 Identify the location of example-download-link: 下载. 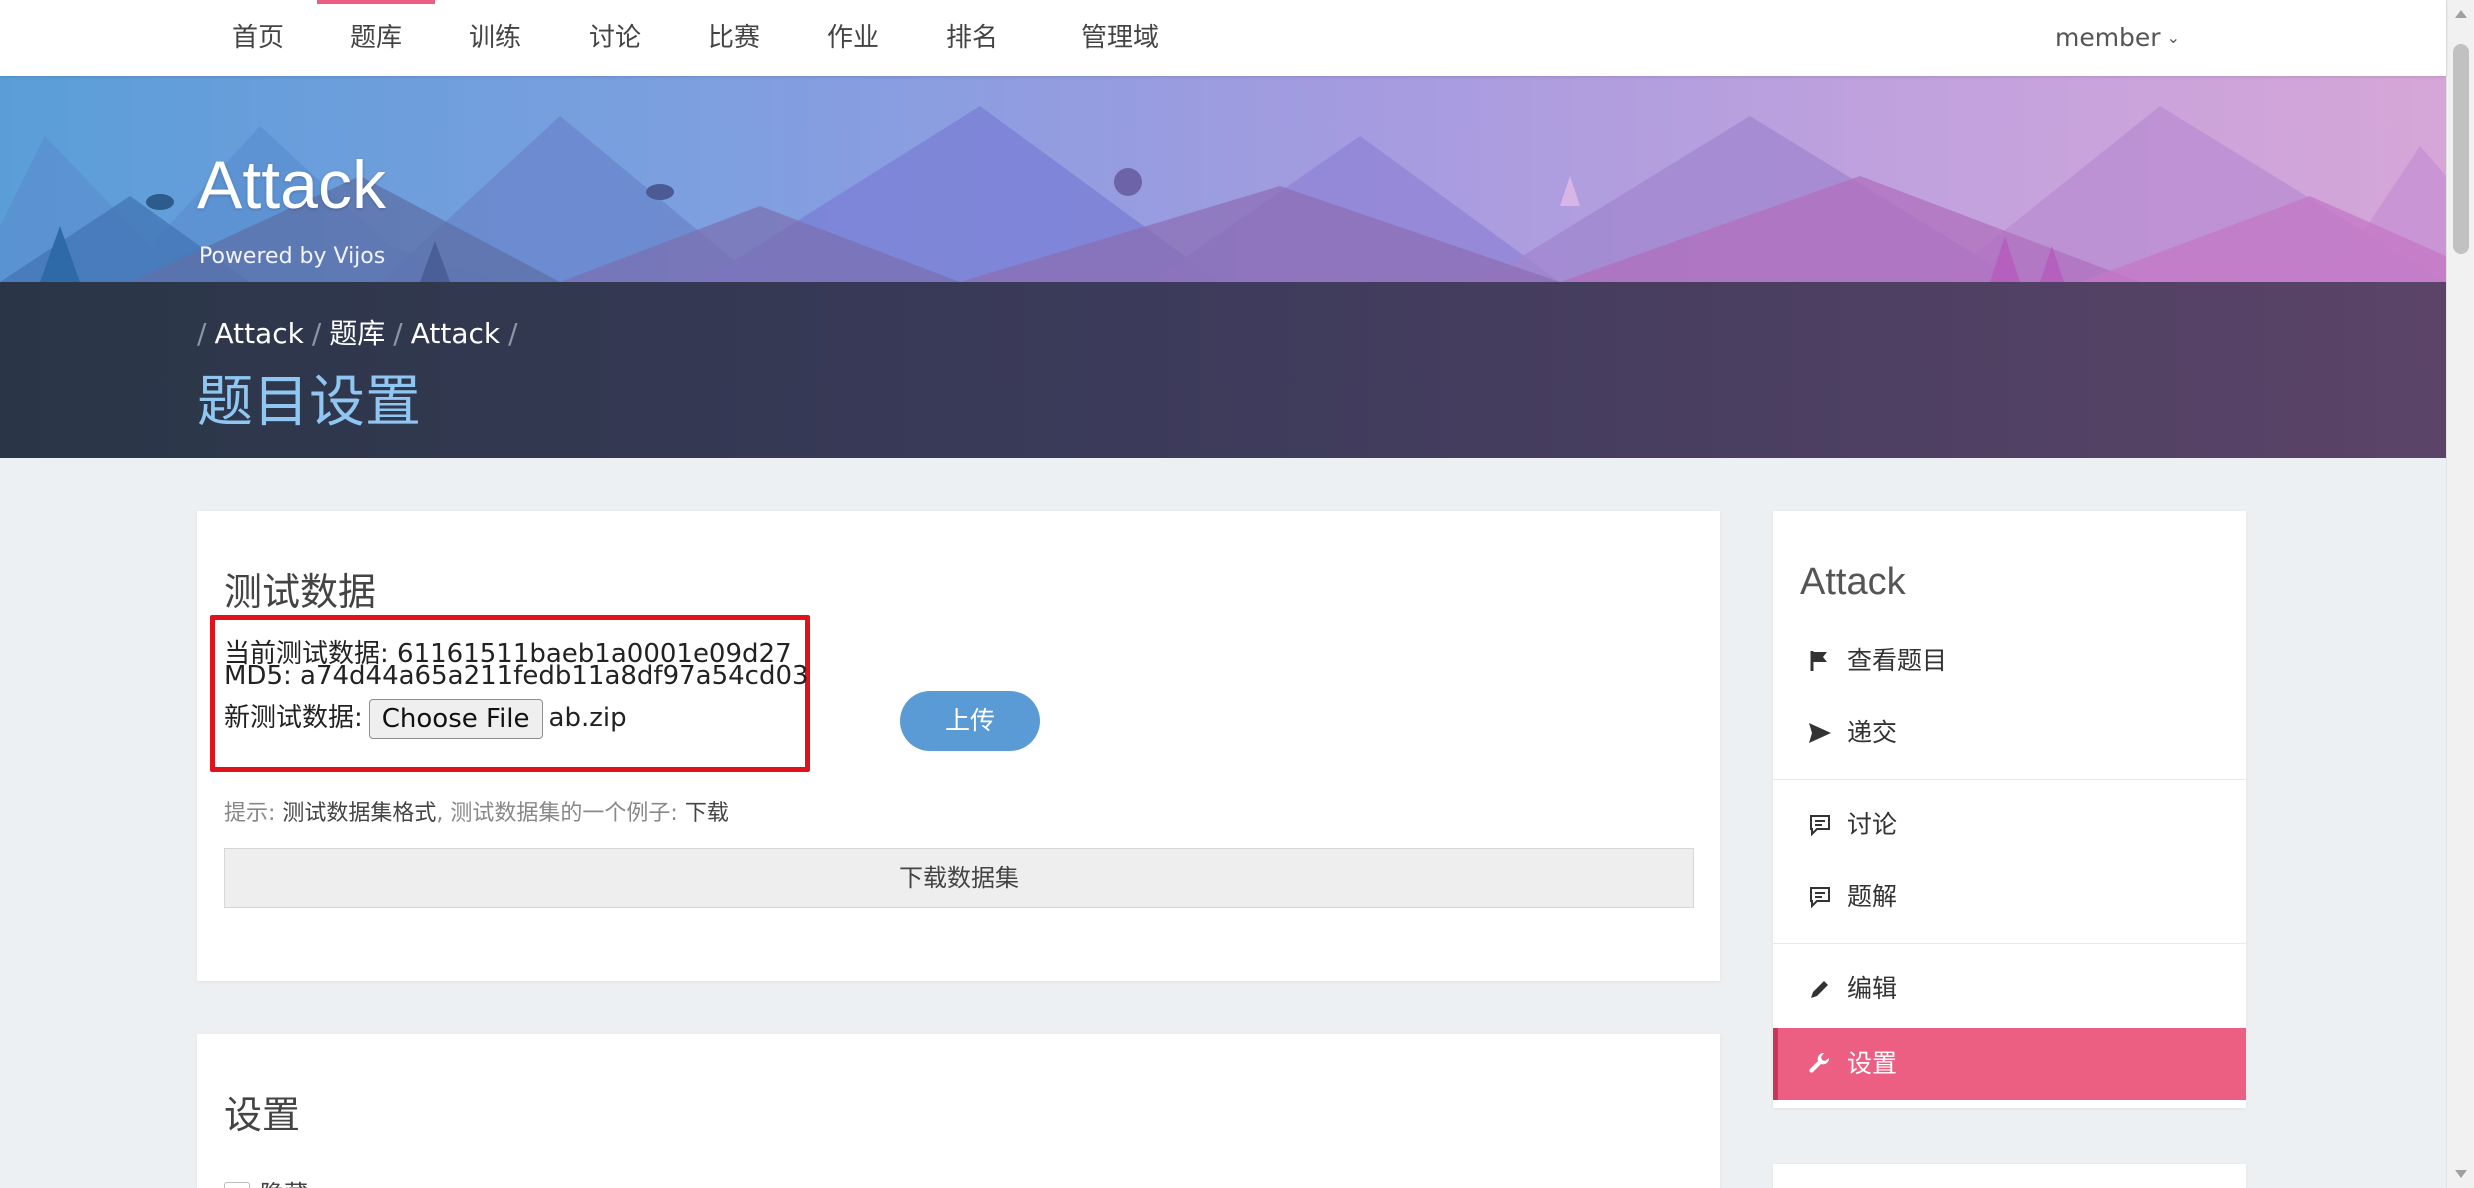
(707, 813).